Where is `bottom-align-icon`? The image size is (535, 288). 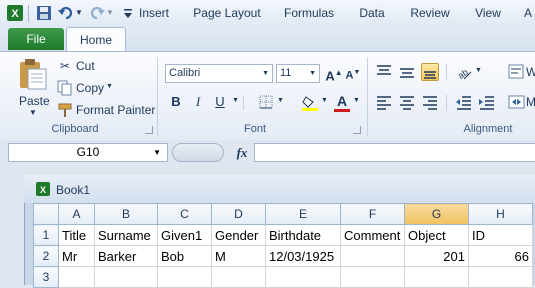
bottom-align-icon is located at coordinates (430, 72).